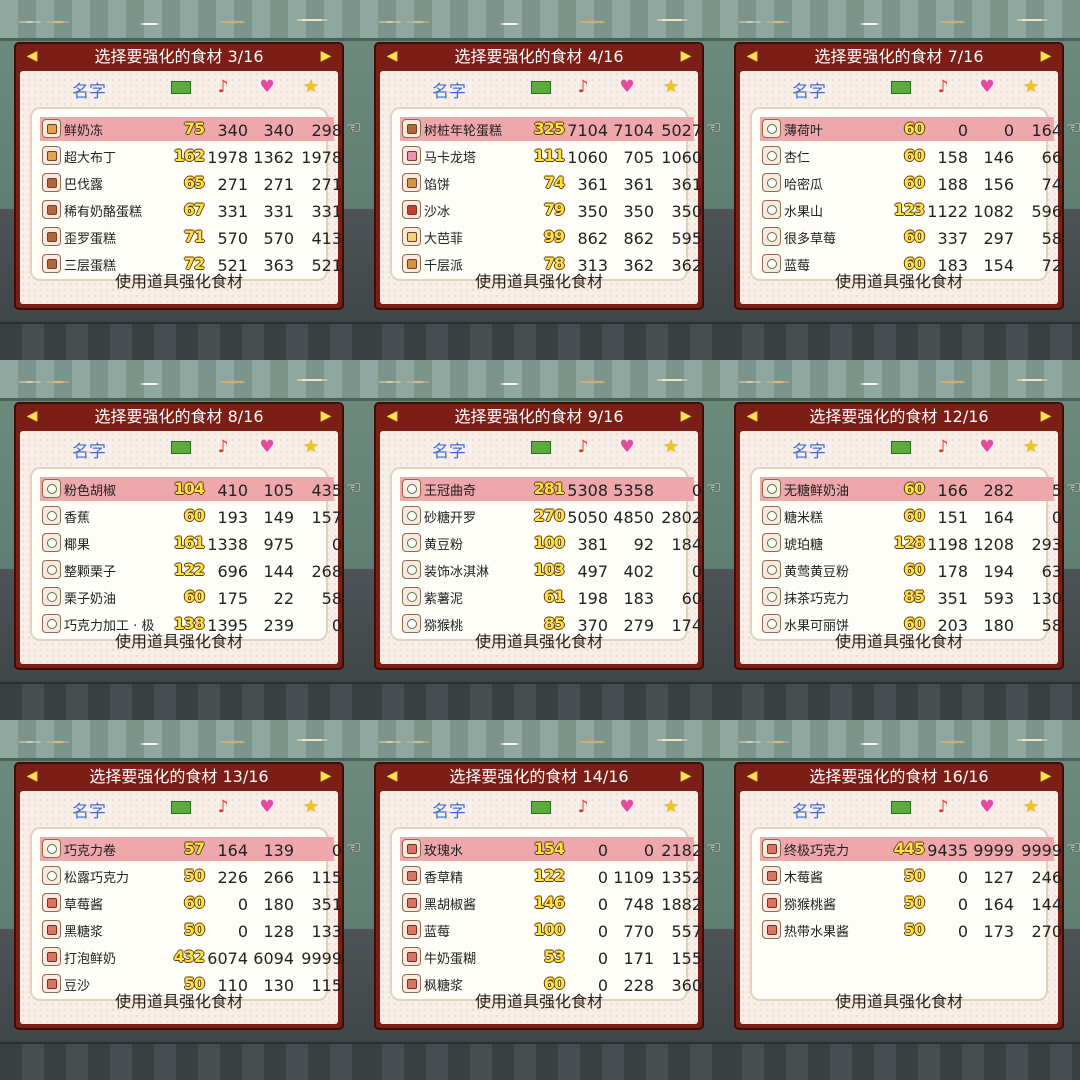 The height and width of the screenshot is (1080, 1080). Describe the element at coordinates (51, 155) in the screenshot. I see `pudding-icon` at that location.